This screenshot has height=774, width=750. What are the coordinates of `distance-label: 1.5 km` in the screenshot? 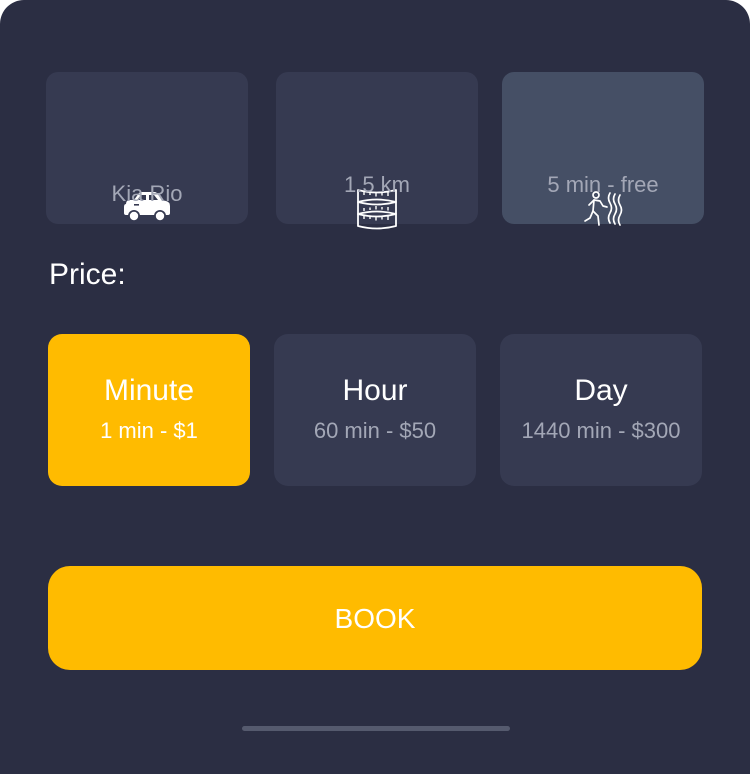 It's located at (377, 184).